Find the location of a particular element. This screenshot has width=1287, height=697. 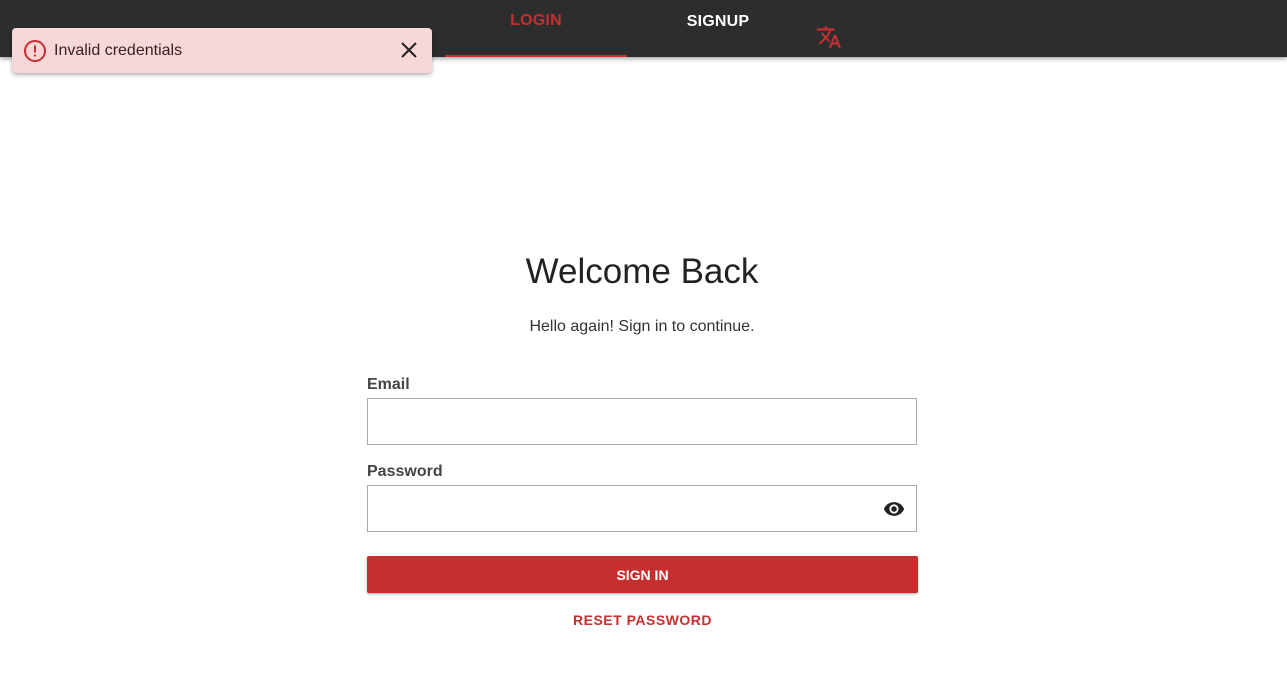

password-field-box is located at coordinates (642, 508).